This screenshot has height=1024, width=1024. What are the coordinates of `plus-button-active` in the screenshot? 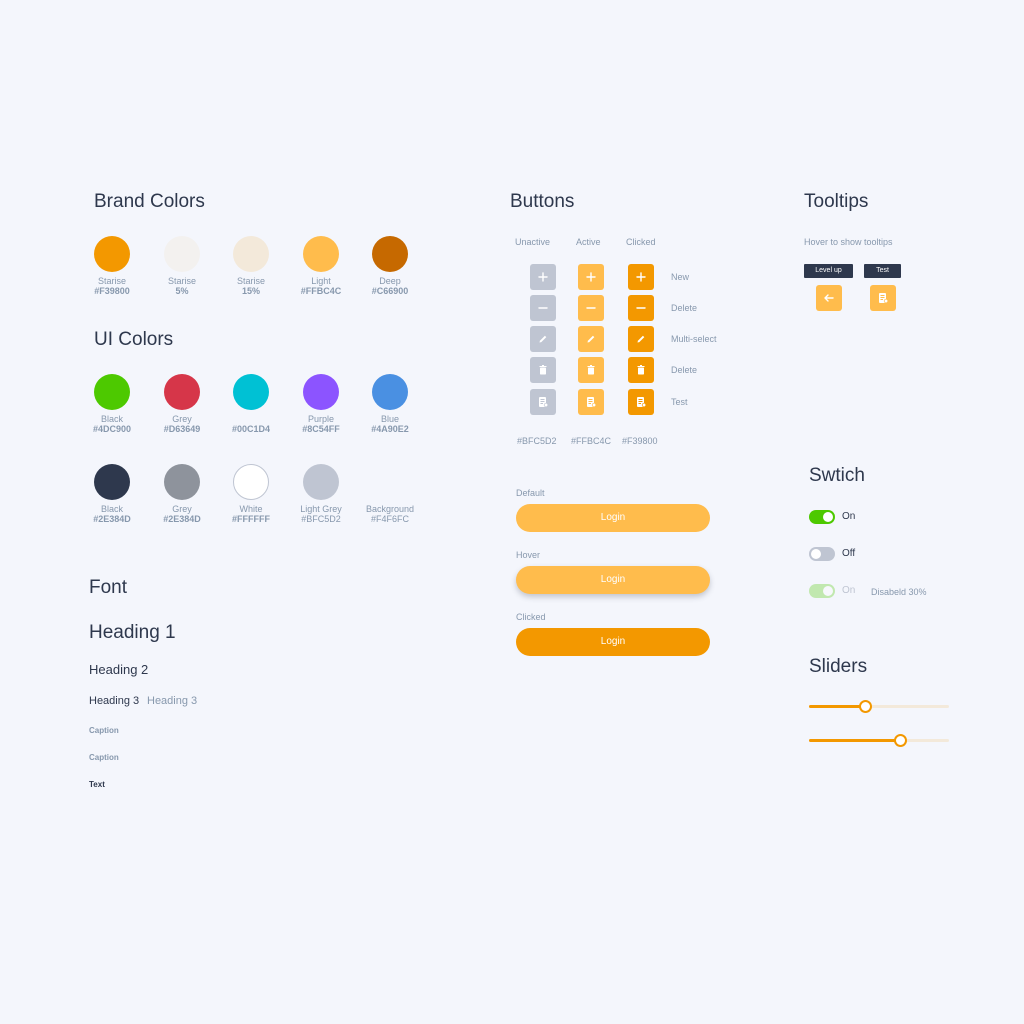 It's located at (591, 277).